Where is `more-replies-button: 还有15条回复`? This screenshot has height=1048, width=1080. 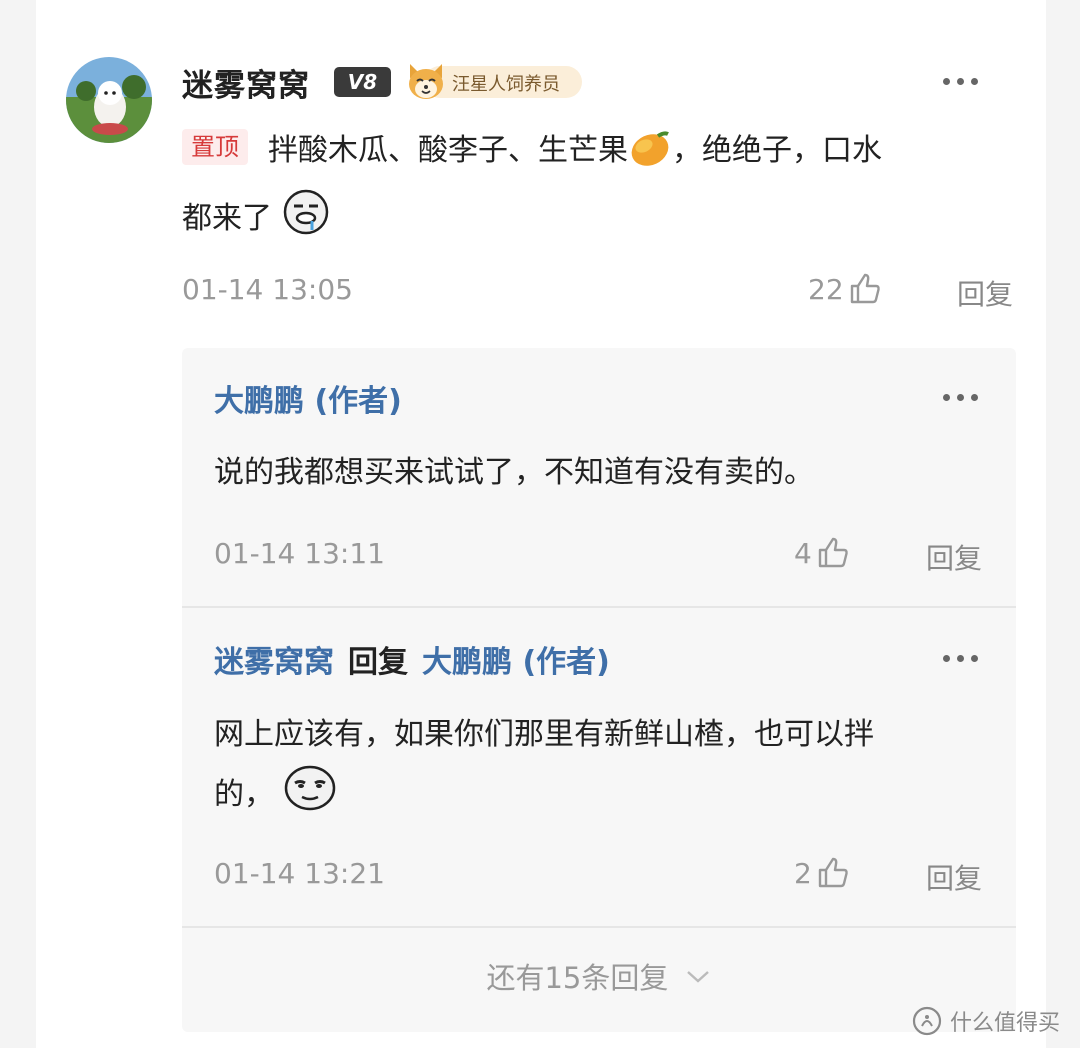 more-replies-button: 还有15条回复 is located at coordinates (599, 976).